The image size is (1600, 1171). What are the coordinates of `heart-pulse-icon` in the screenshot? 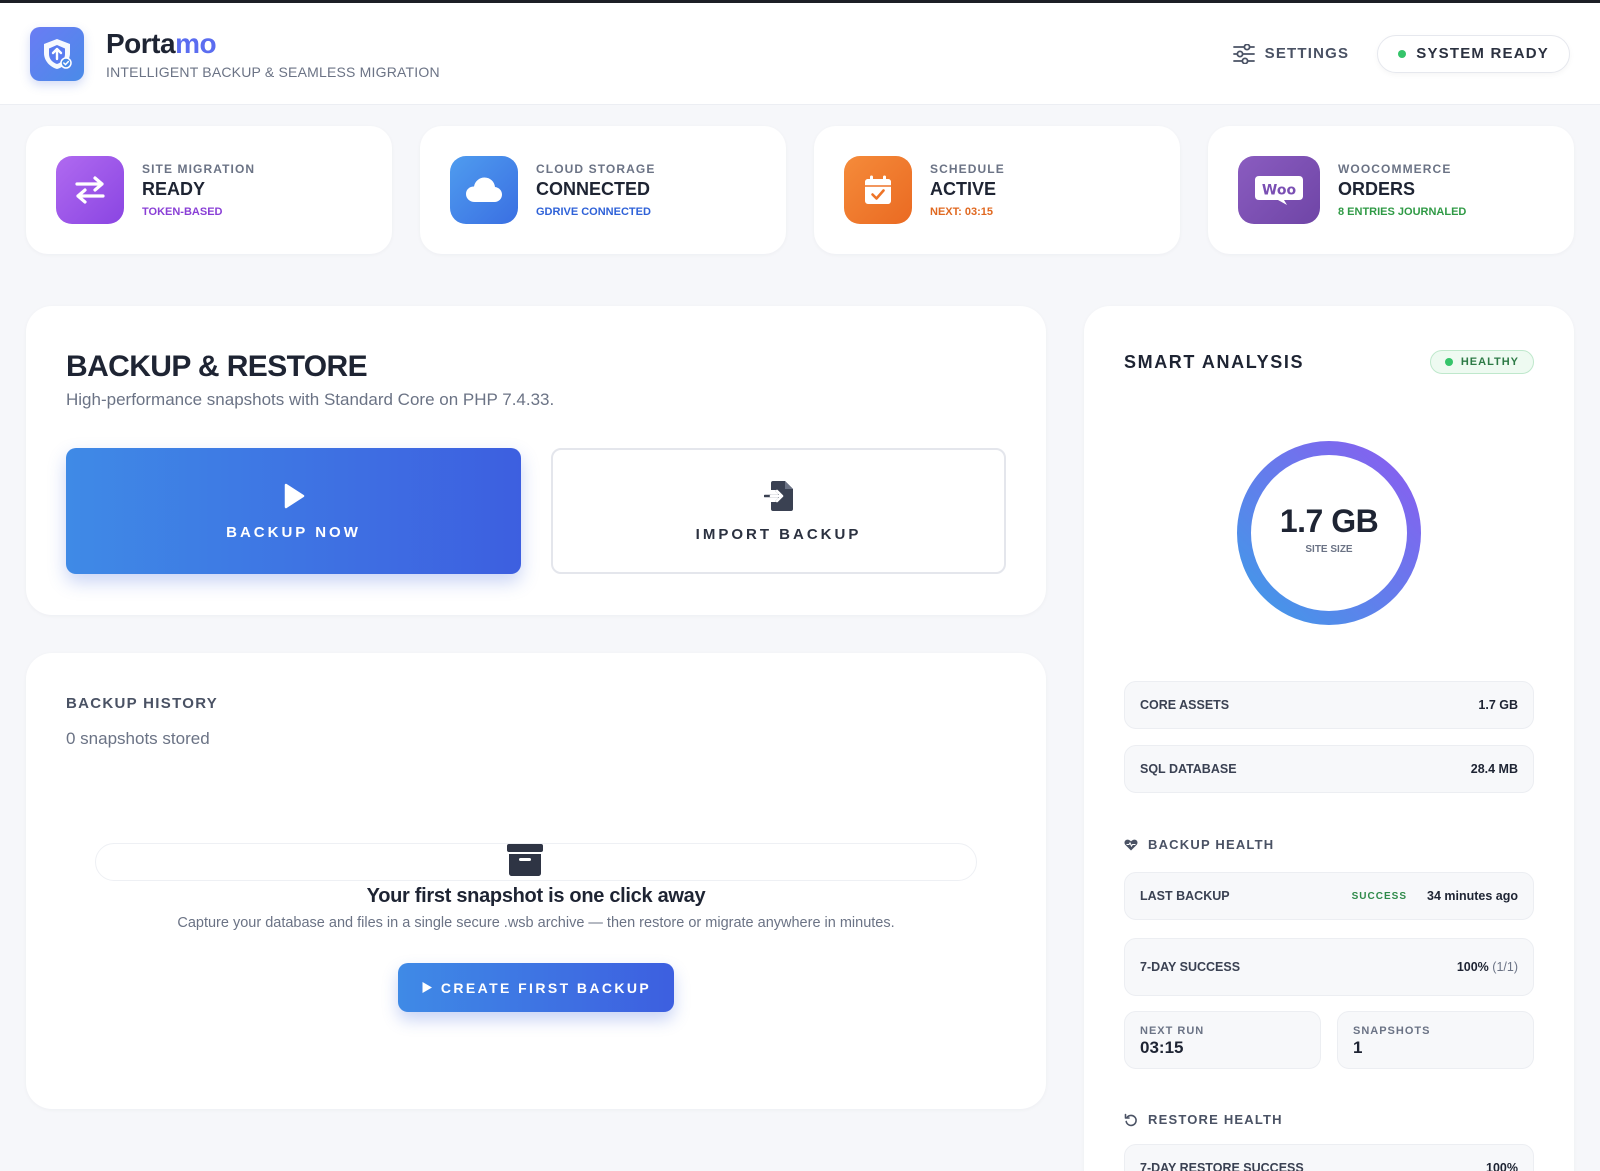 It's located at (1131, 844).